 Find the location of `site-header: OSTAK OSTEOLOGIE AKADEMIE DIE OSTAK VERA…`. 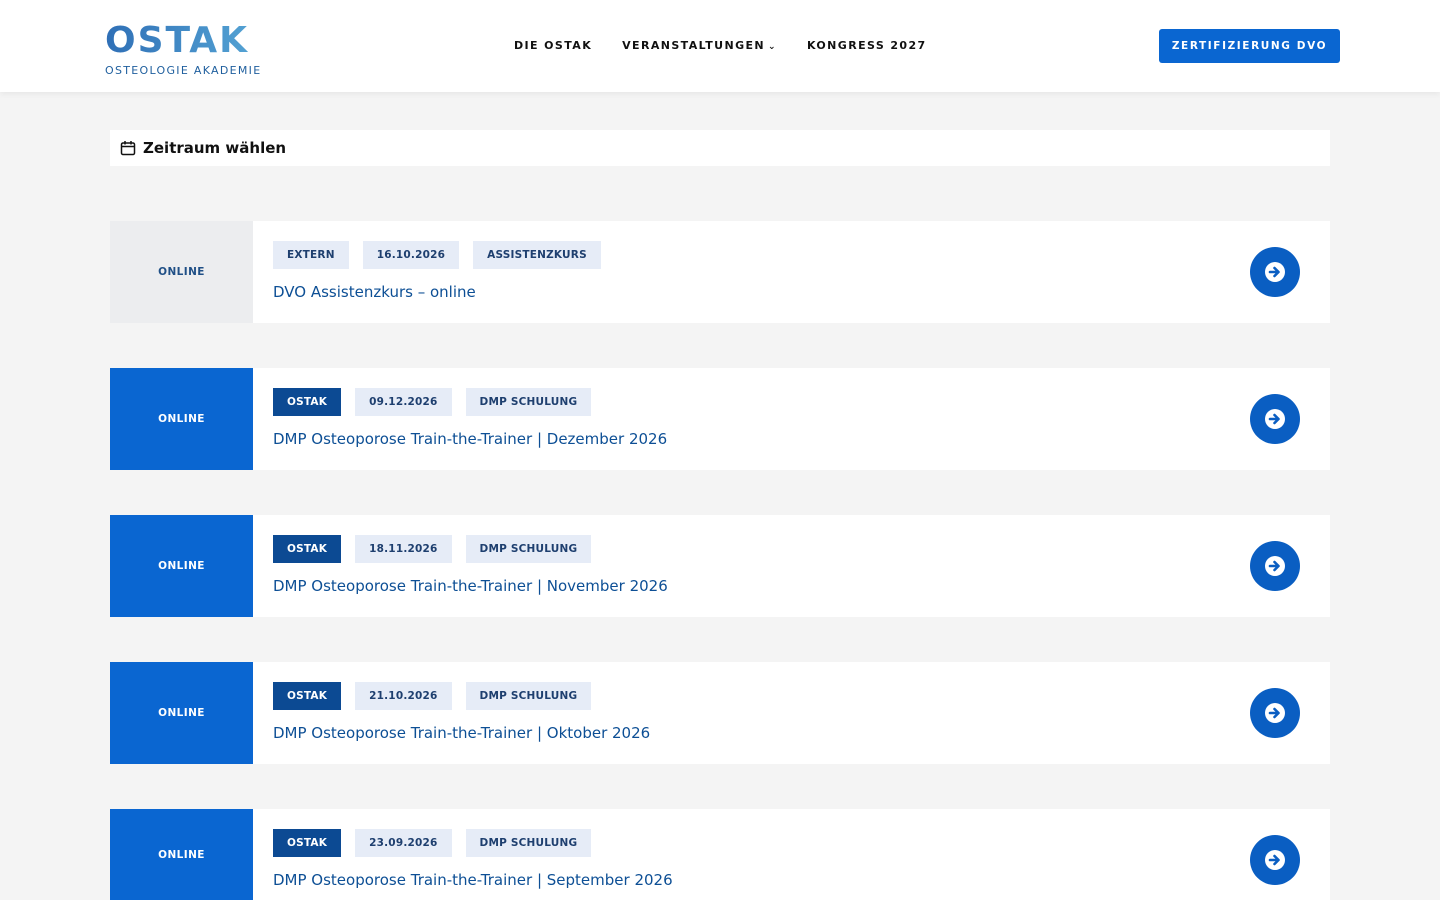

site-header: OSTAK OSTEOLOGIE AKADEMIE DIE OSTAK VERA… is located at coordinates (720, 46).